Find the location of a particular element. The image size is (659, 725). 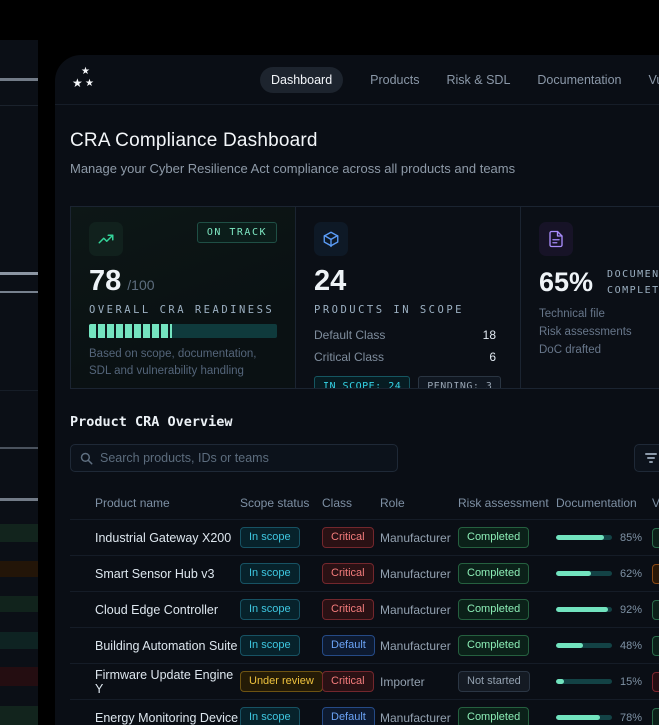

product-name: Building Automation Suite is located at coordinates (166, 645).